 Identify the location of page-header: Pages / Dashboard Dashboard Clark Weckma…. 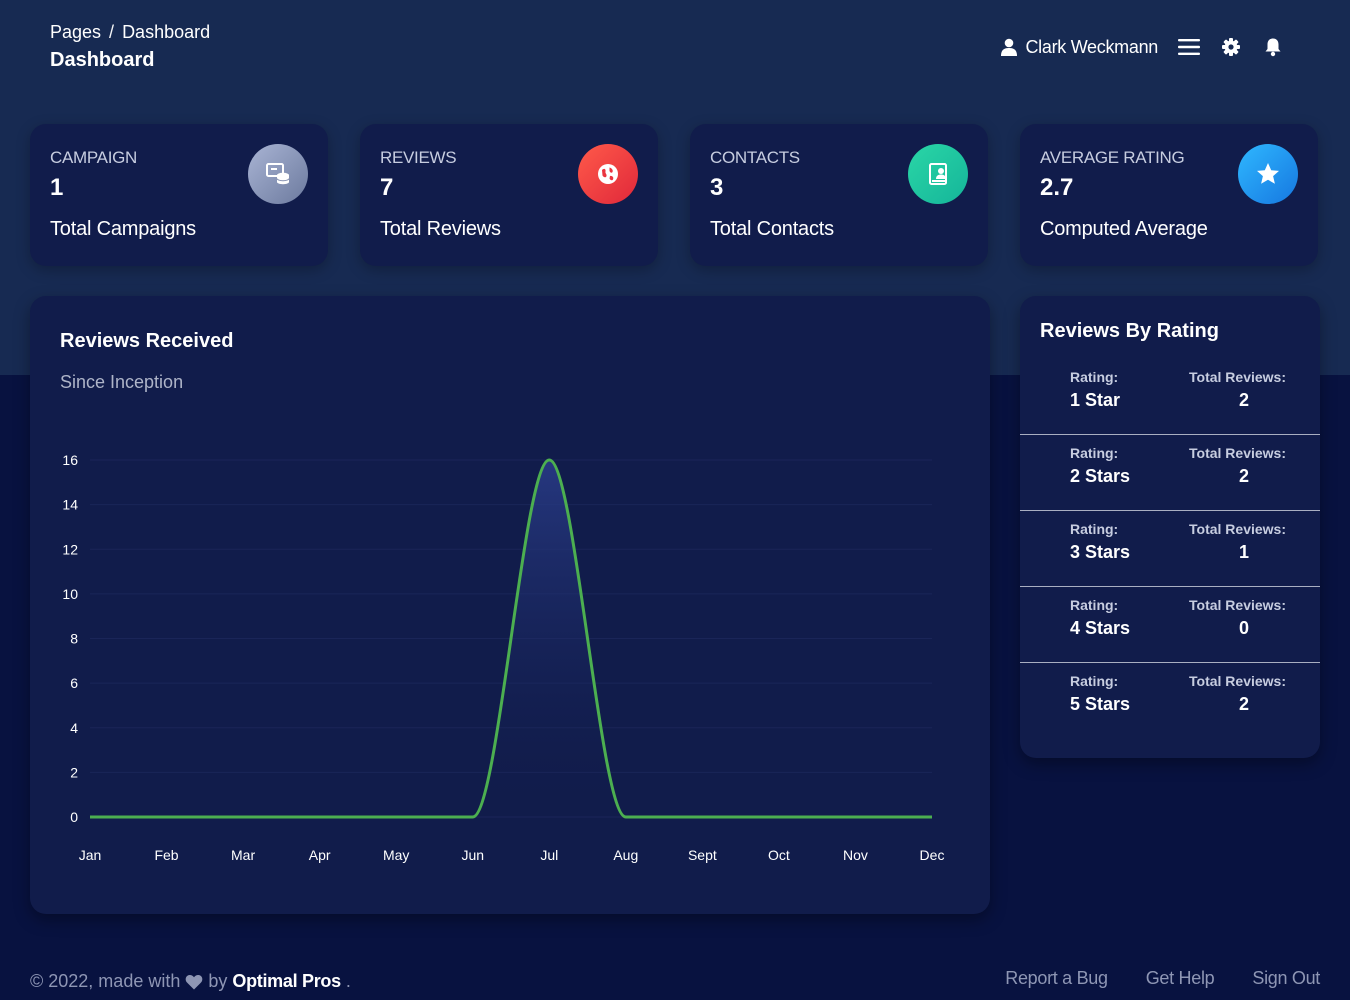
(675, 52).